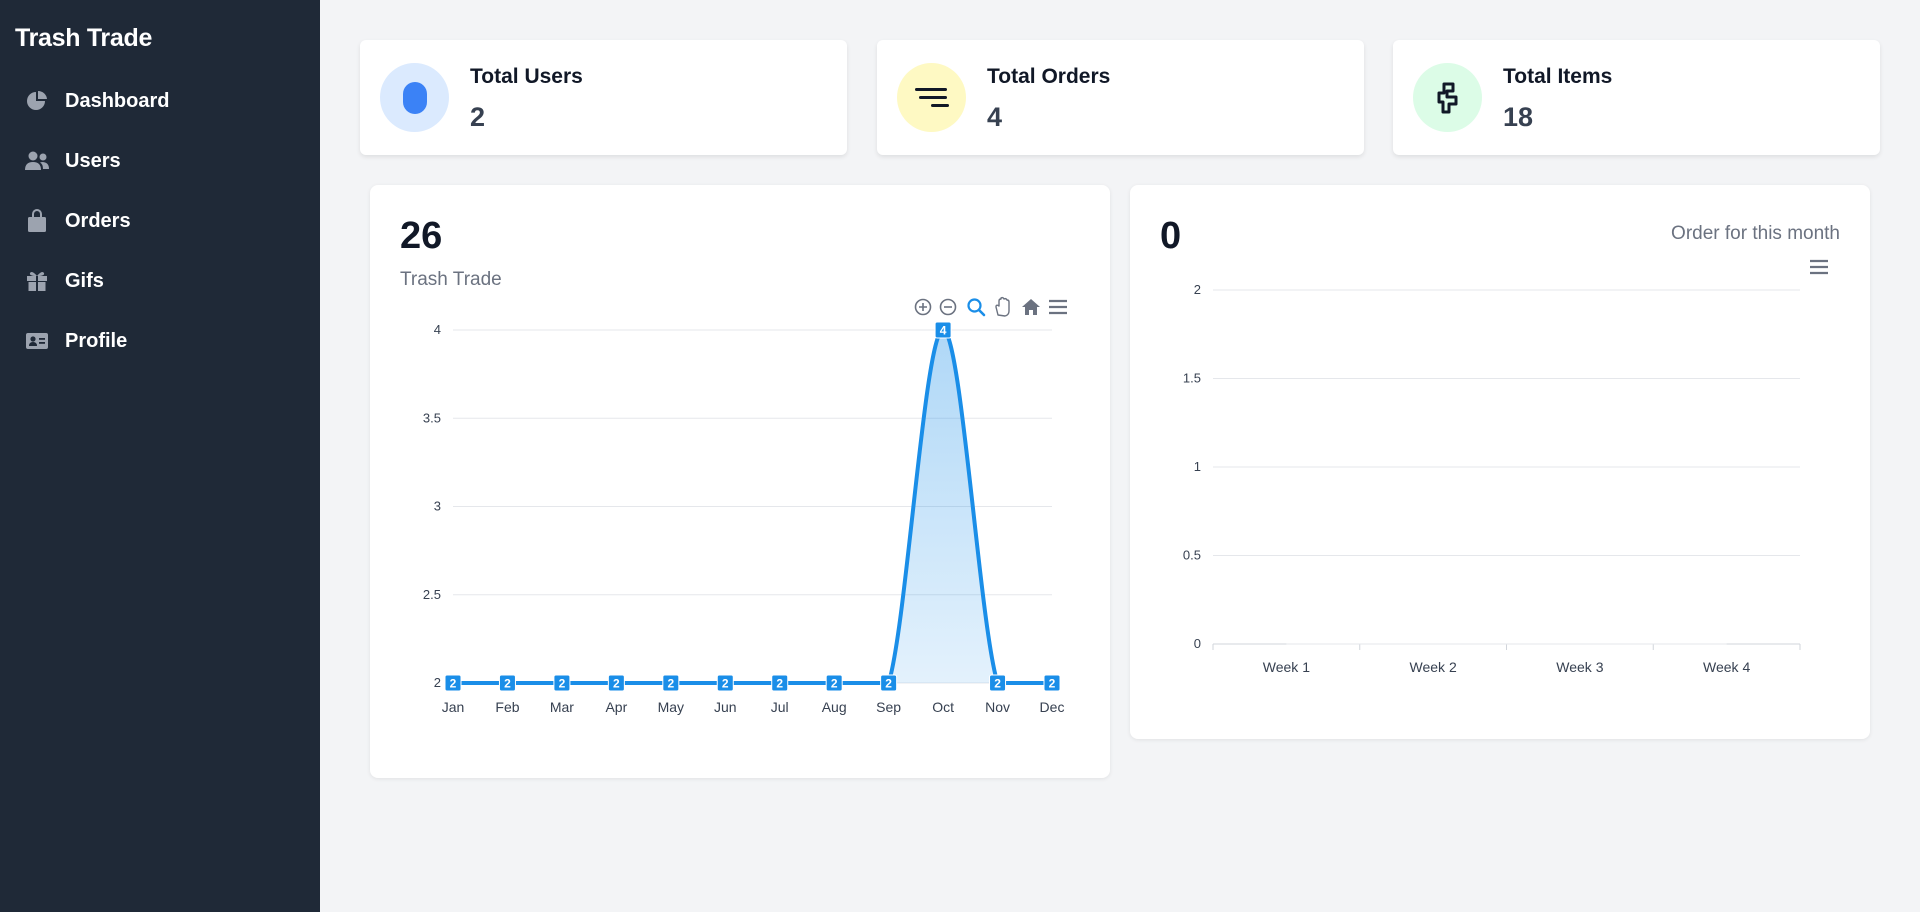 This screenshot has width=1920, height=912. I want to click on gift-icon, so click(37, 281).